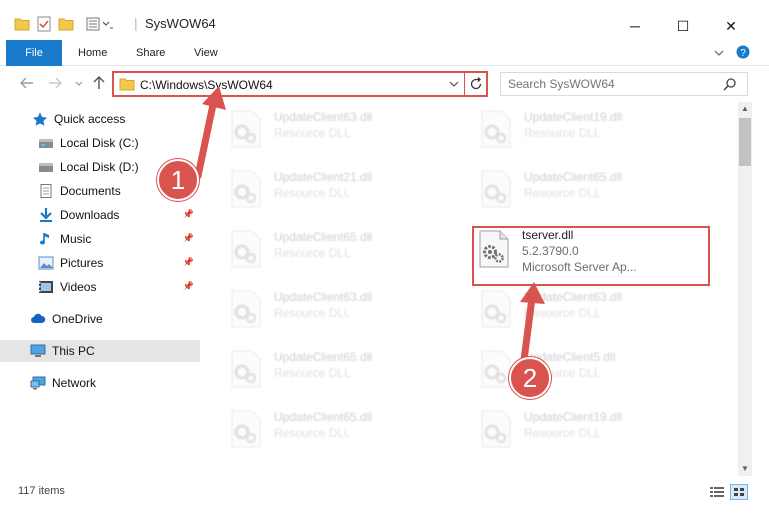 The image size is (769, 516). Describe the element at coordinates (74, 383) in the screenshot. I see `sidebar-item-label: Network` at that location.